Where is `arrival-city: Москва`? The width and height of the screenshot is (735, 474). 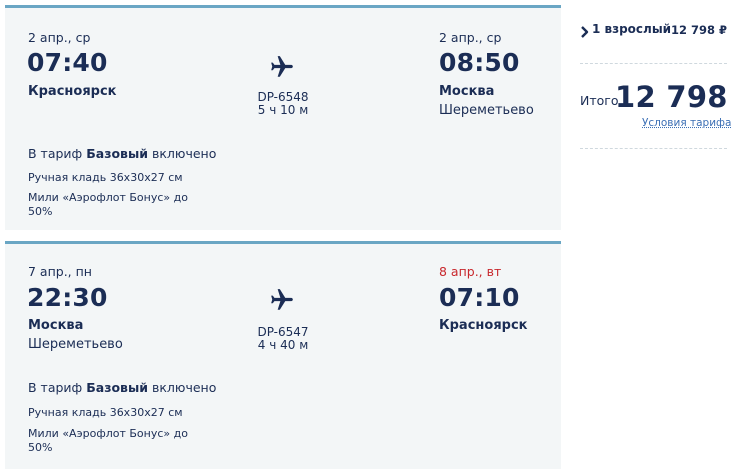
arrival-city: Москва is located at coordinates (467, 91).